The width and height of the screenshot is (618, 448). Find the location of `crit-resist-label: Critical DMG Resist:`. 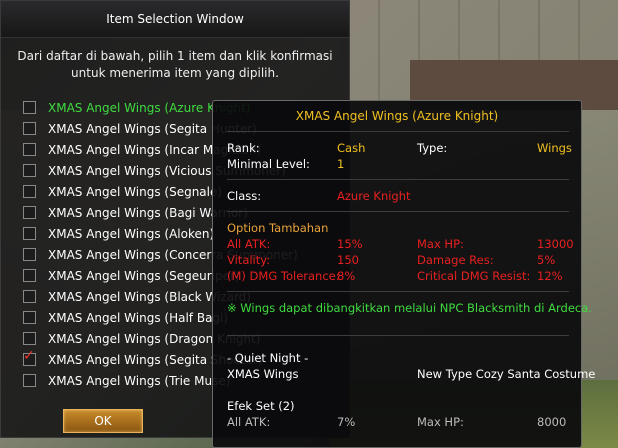

crit-resist-label: Critical DMG Resist: is located at coordinates (474, 276).